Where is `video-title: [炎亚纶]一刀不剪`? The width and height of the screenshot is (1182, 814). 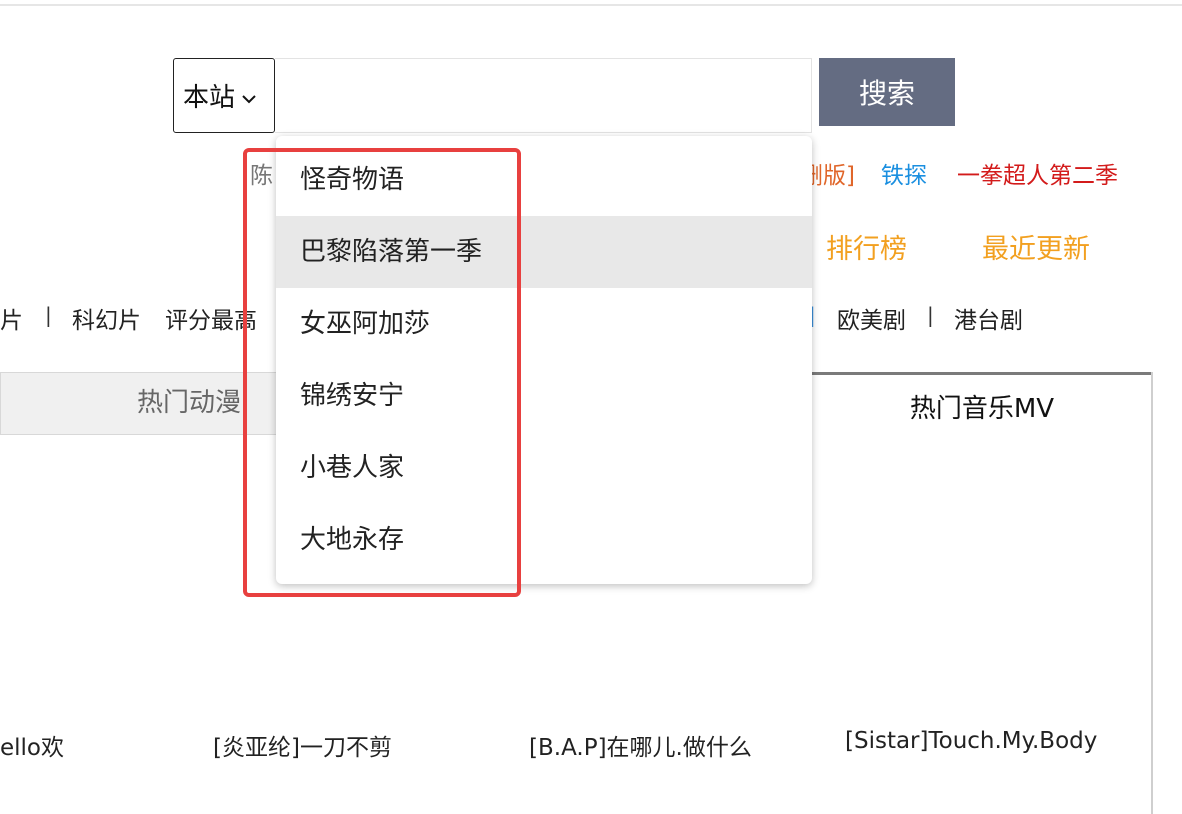
video-title: [炎亚纶]一刀不剪 is located at coordinates (302, 745).